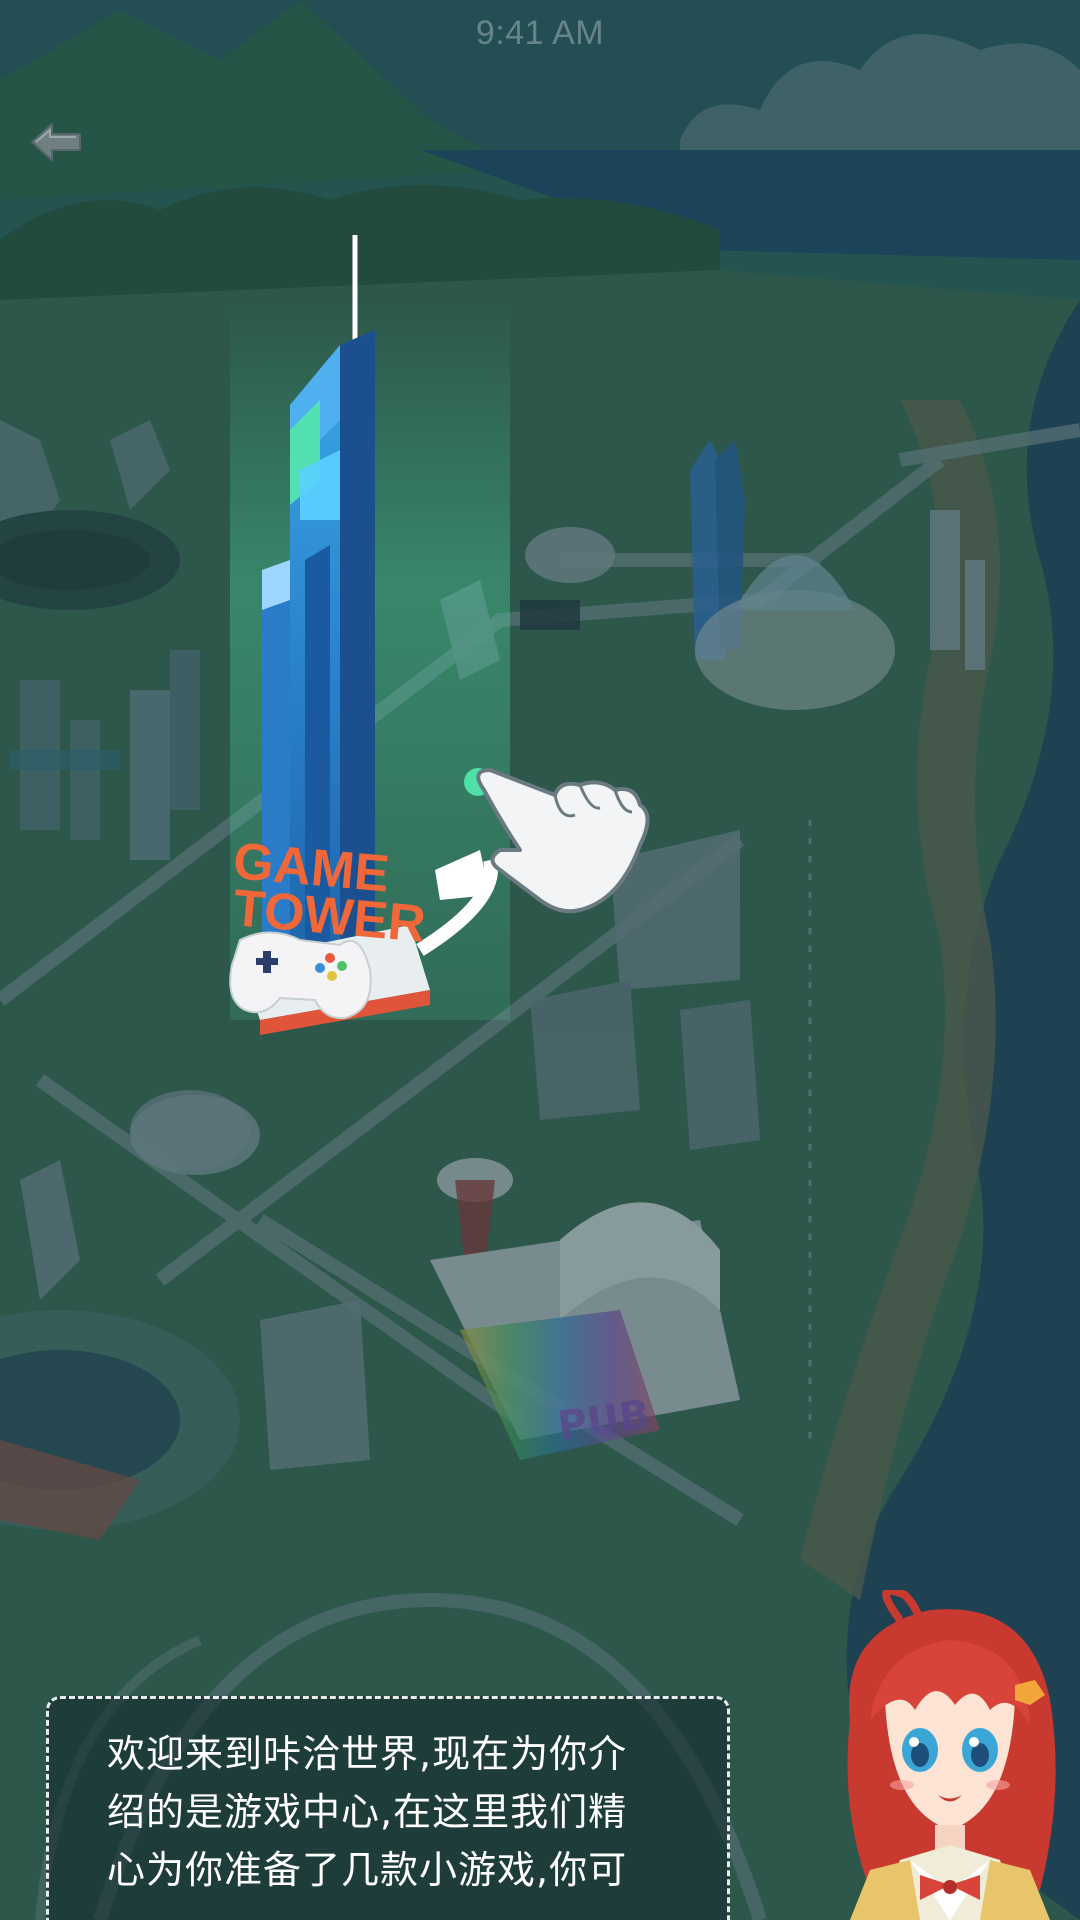 The height and width of the screenshot is (1920, 1080). What do you see at coordinates (367, 1870) in the screenshot?
I see `dialog-line: 心为你准备了几款小游戏,你可` at bounding box center [367, 1870].